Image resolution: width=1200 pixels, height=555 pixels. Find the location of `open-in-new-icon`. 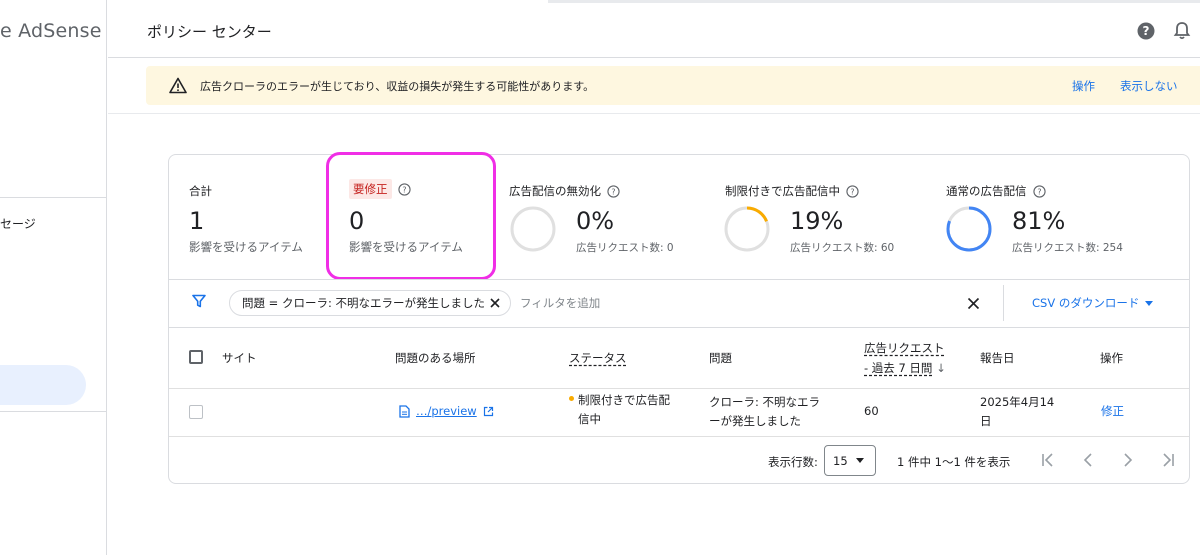

open-in-new-icon is located at coordinates (488, 411).